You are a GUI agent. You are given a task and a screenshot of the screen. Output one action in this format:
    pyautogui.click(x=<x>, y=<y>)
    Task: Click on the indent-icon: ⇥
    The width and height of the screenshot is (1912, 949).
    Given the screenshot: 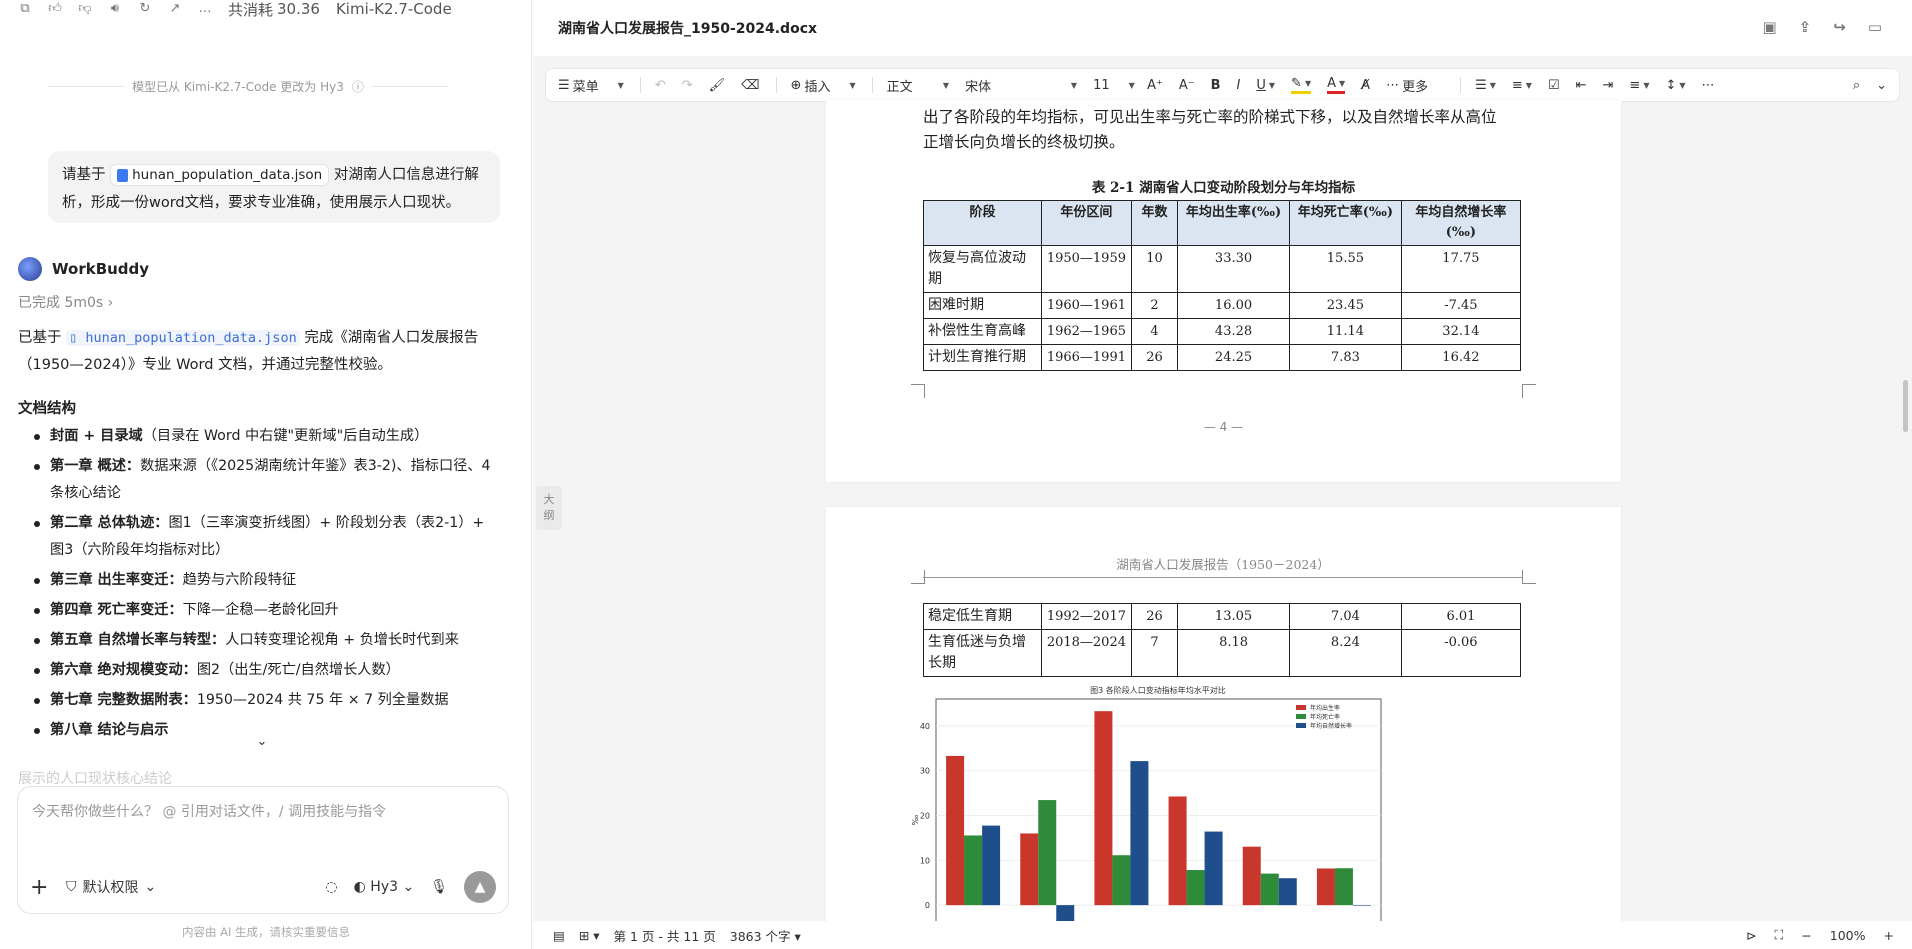 What is the action you would take?
    pyautogui.click(x=1608, y=85)
    